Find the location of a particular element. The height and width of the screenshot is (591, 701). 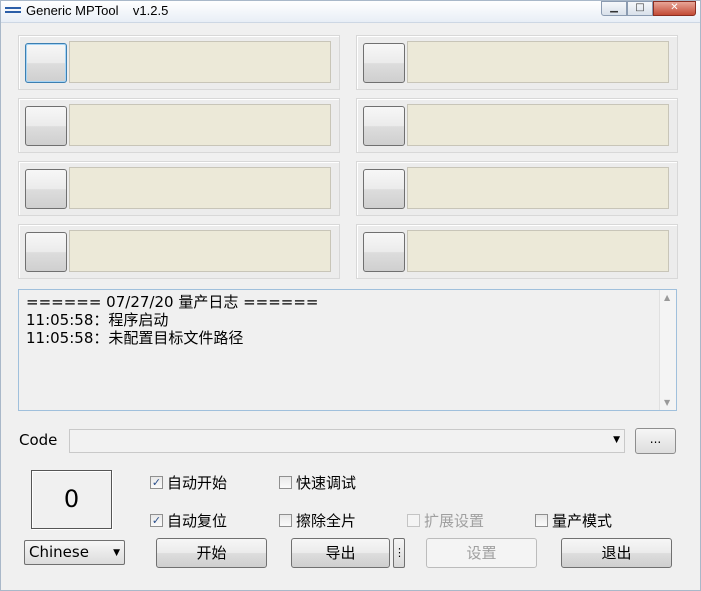

auto-reset-checkbox: ✓ 自动复位 is located at coordinates (188, 520).